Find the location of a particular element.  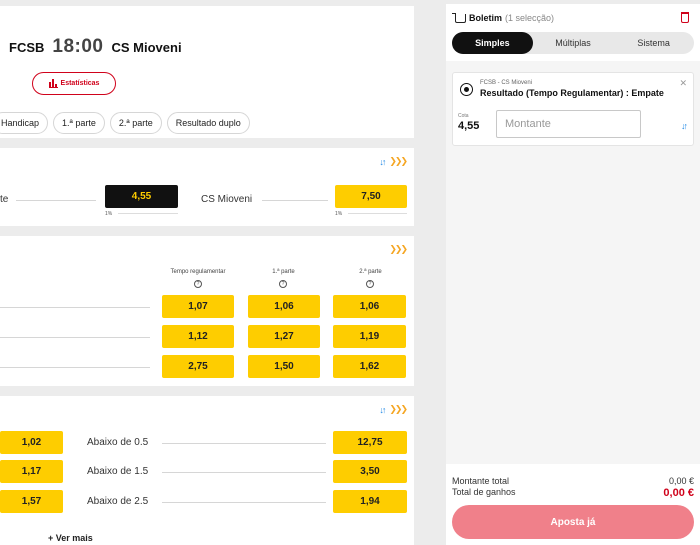

odd-period-r3-c3: 1,62 is located at coordinates (369, 366).